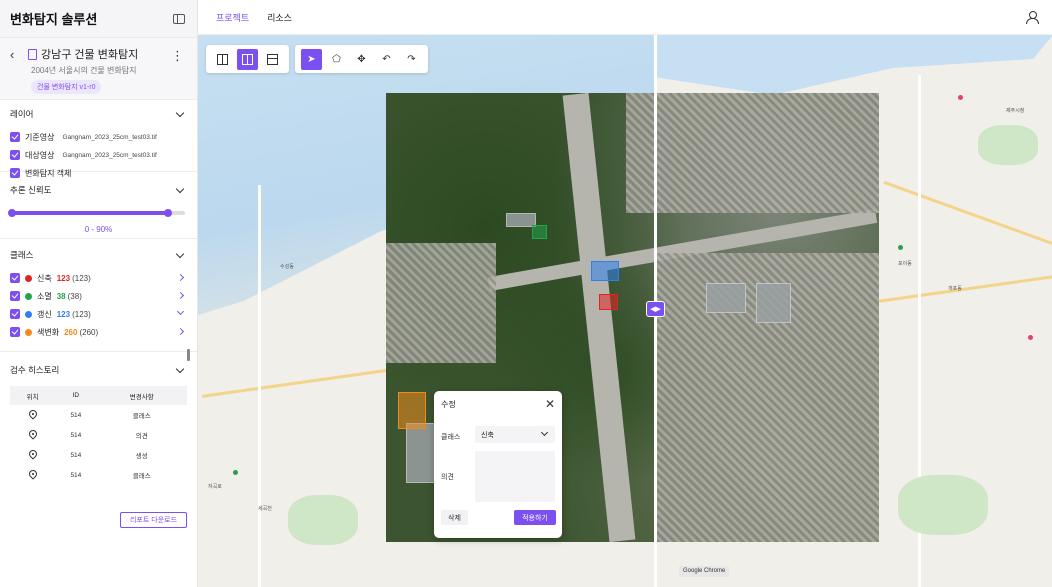  I want to click on close-icon: ✕, so click(550, 404).